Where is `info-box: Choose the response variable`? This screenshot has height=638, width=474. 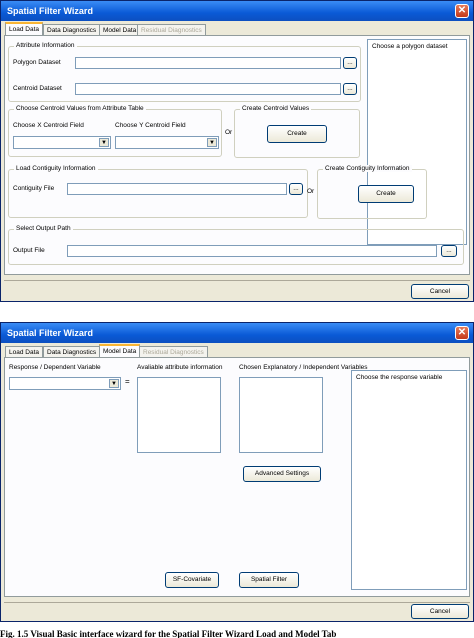
info-box: Choose the response variable is located at coordinates (409, 480).